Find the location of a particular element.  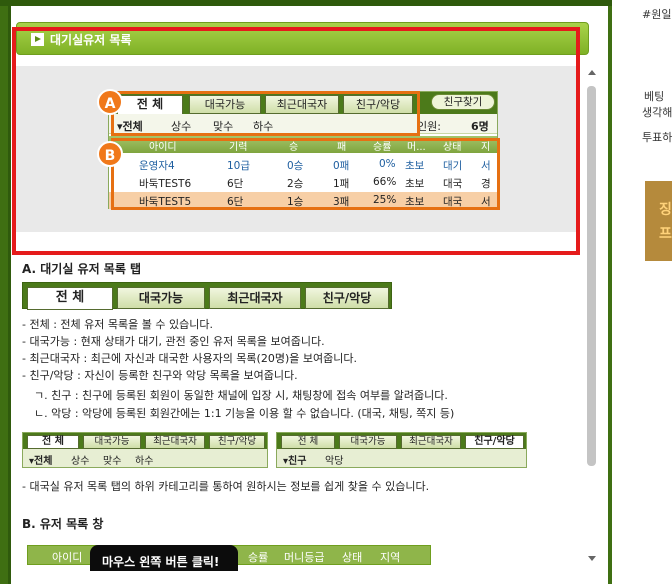

section-b-title: B. 유저 목록 창 is located at coordinates (63, 524).